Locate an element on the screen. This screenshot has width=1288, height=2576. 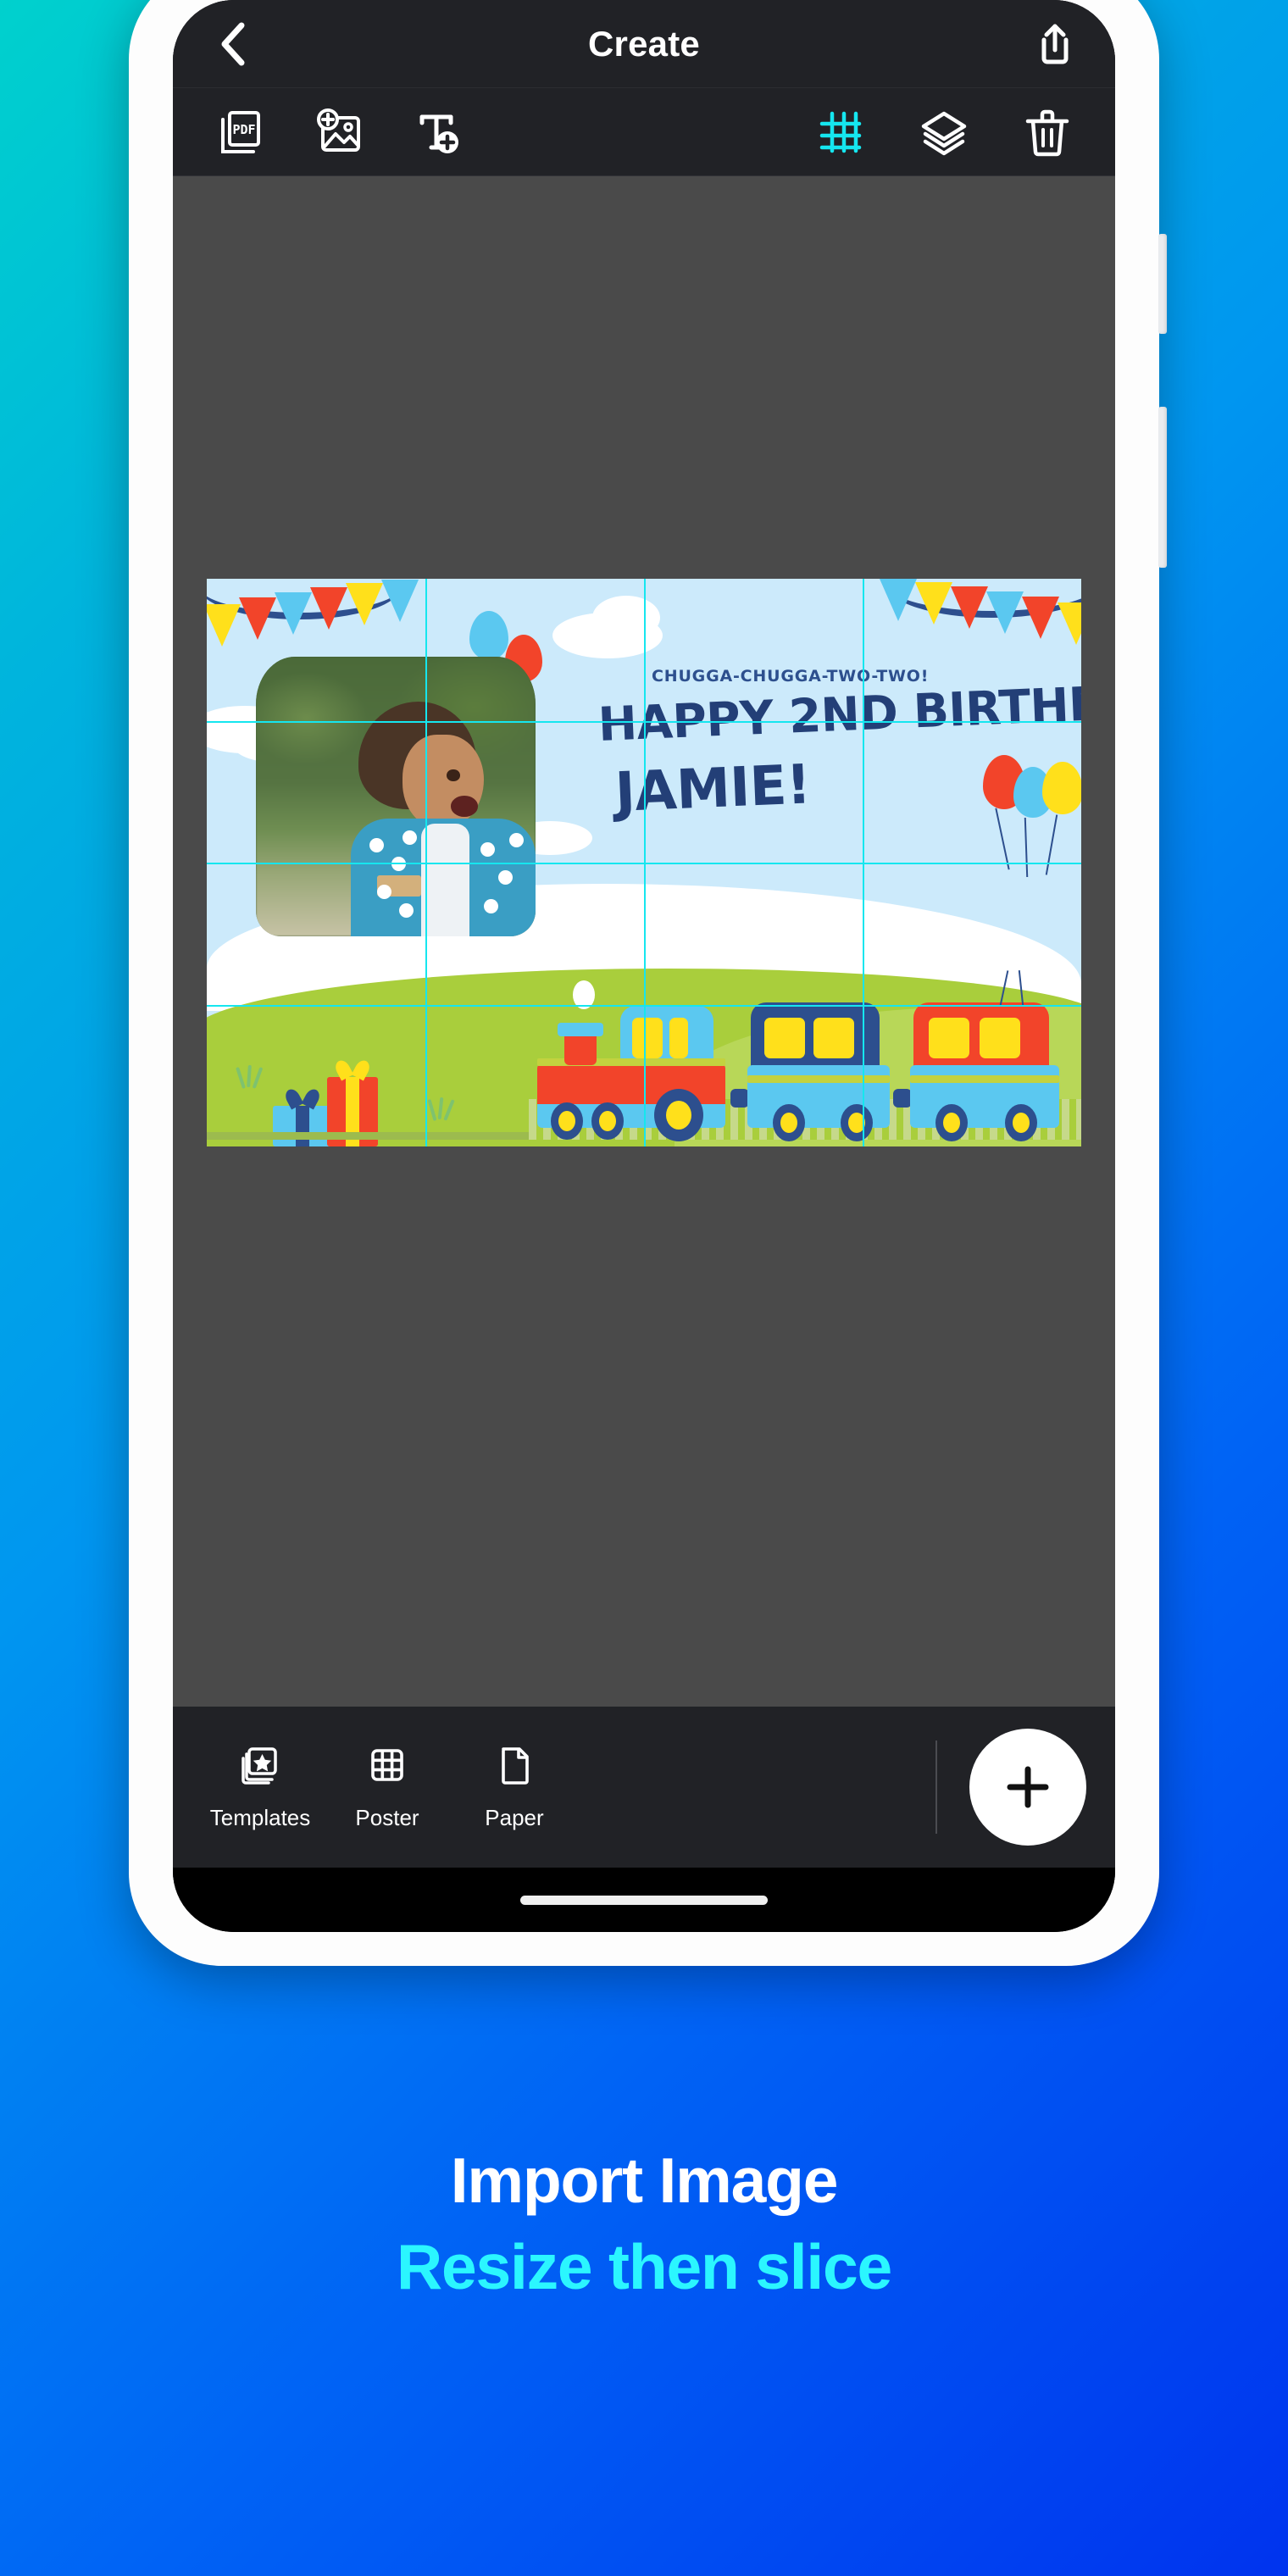
grid-3x3-icon is located at coordinates (387, 1765).